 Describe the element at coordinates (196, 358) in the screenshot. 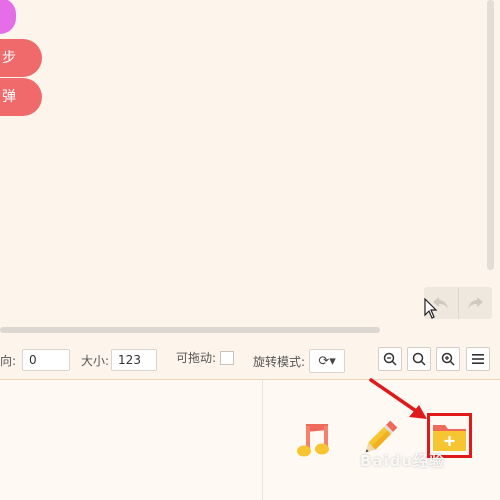

I see `draggable-label: 可拖动:` at that location.